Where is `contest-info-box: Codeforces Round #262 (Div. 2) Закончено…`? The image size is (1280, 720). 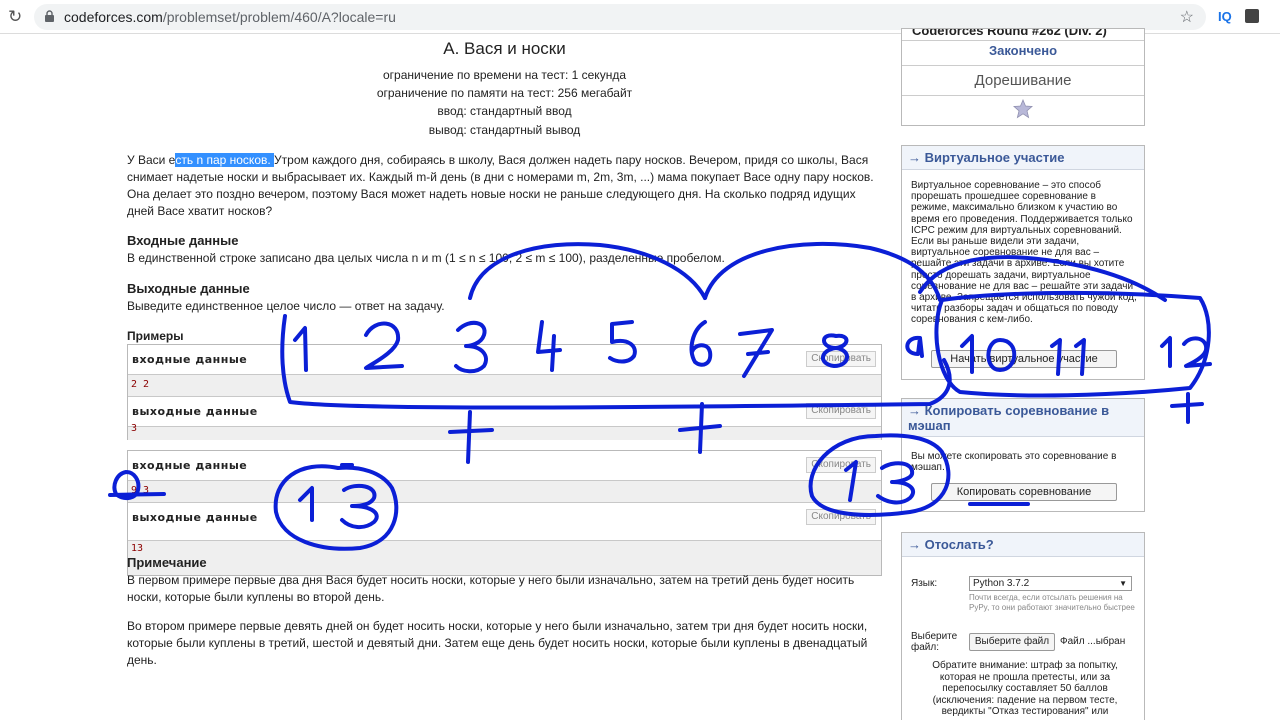 contest-info-box: Codeforces Round #262 (Div. 2) Закончено… is located at coordinates (1023, 77).